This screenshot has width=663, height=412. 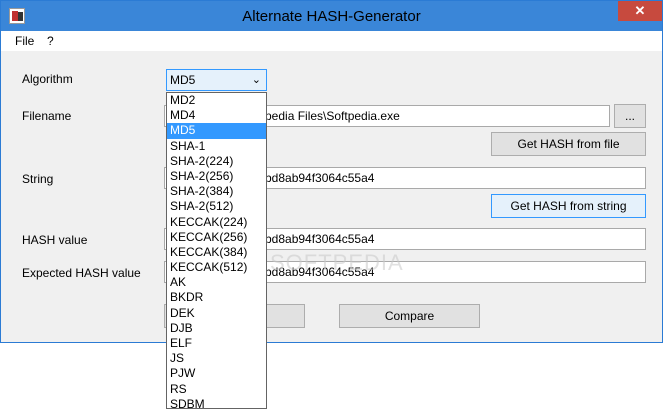 What do you see at coordinates (216, 206) in the screenshot?
I see `algorithm-option: SHA-2(512)` at bounding box center [216, 206].